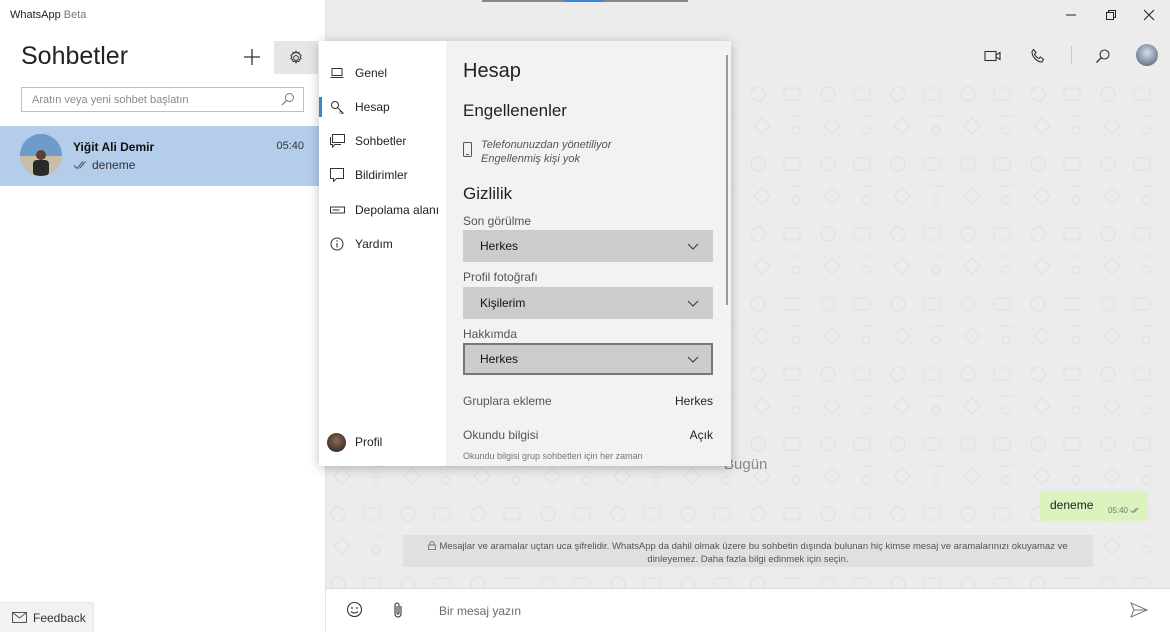 This screenshot has height=632, width=1170. I want to click on settings-page-title: Hesap, so click(492, 71).